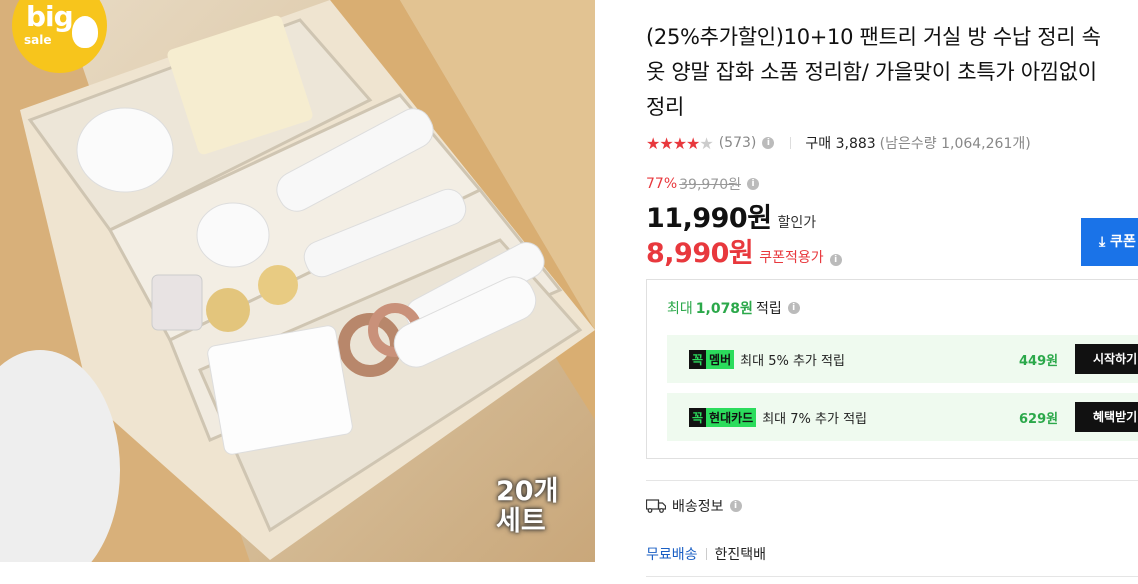 The width and height of the screenshot is (1138, 584). What do you see at coordinates (753, 184) in the screenshot?
I see `price-info-icon: i` at bounding box center [753, 184].